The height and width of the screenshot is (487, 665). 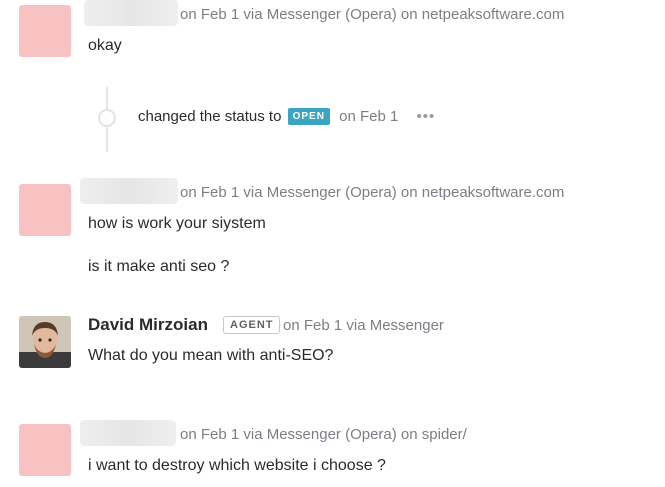 What do you see at coordinates (251, 325) in the screenshot?
I see `agent-badge: AGENT` at bounding box center [251, 325].